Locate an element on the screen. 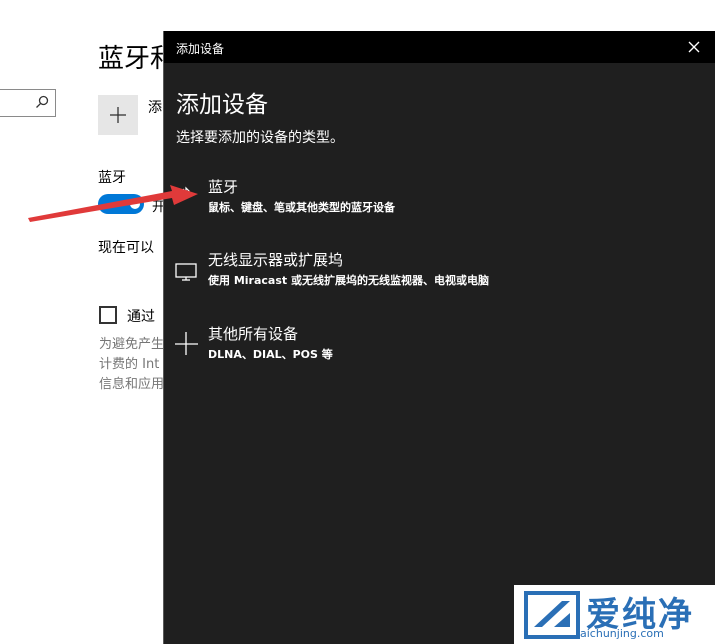 The image size is (715, 644). bluetooth-icon is located at coordinates (186, 193).